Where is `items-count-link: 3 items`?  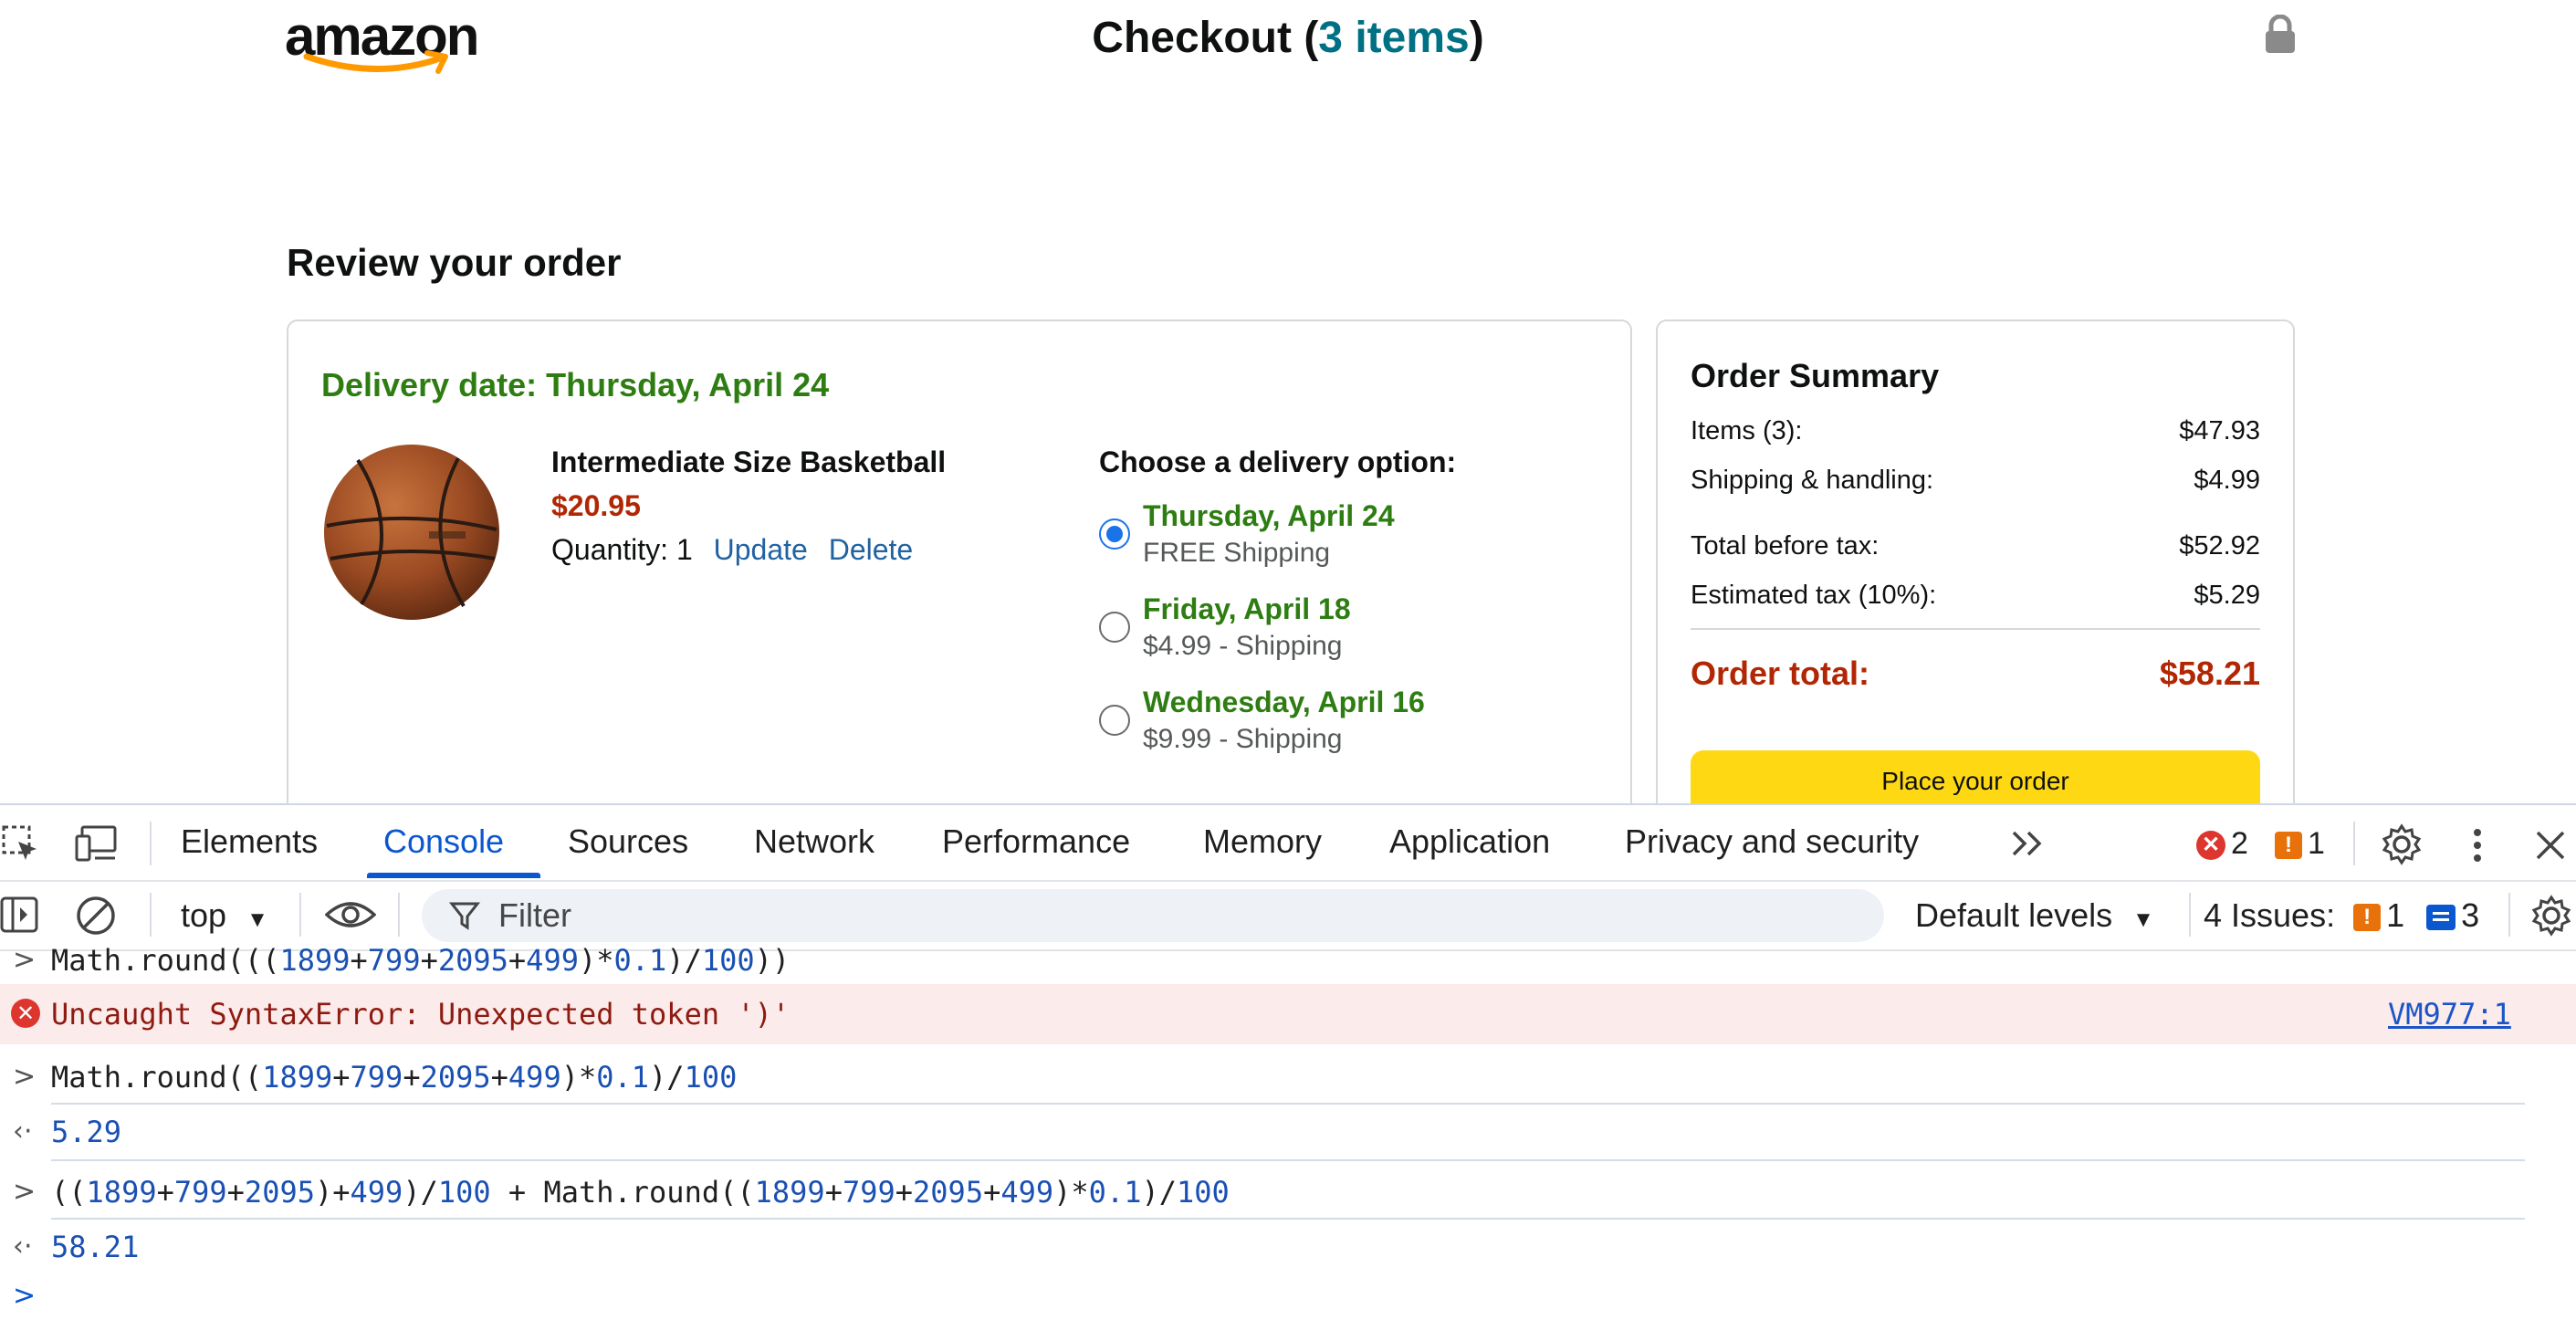 items-count-link: 3 items is located at coordinates (1394, 38).